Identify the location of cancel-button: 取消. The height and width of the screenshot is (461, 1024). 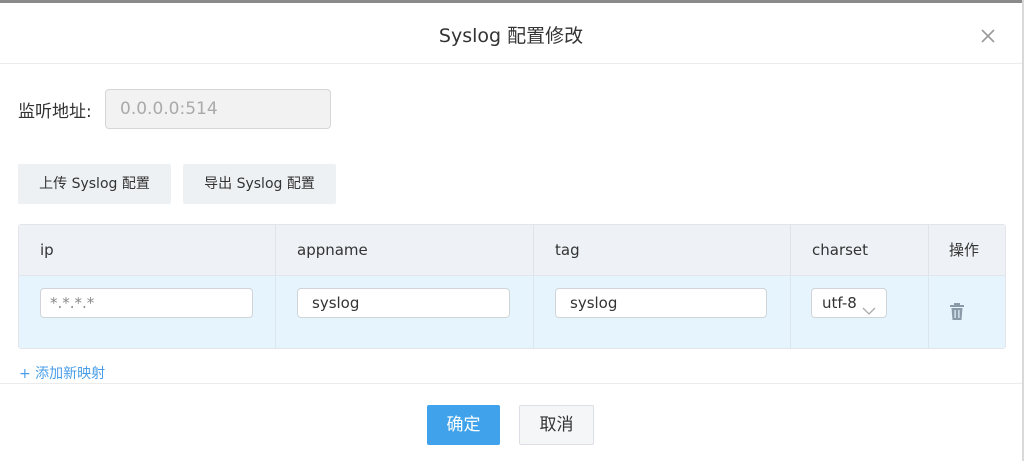
(556, 425).